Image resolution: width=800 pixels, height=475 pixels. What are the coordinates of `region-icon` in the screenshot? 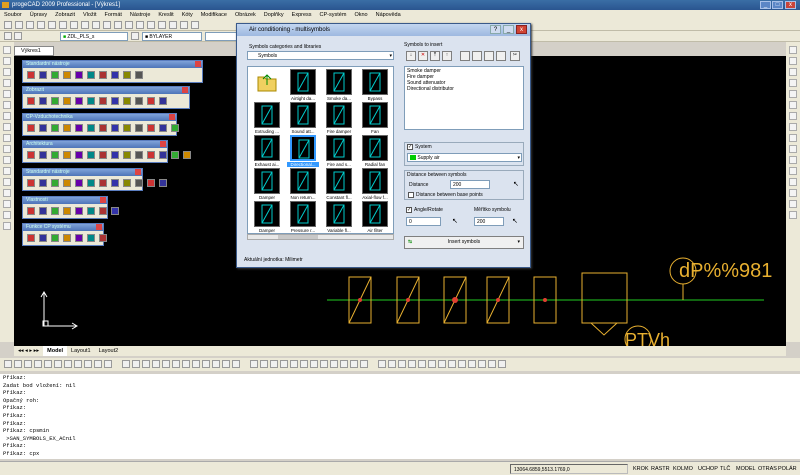 It's located at (7, 204).